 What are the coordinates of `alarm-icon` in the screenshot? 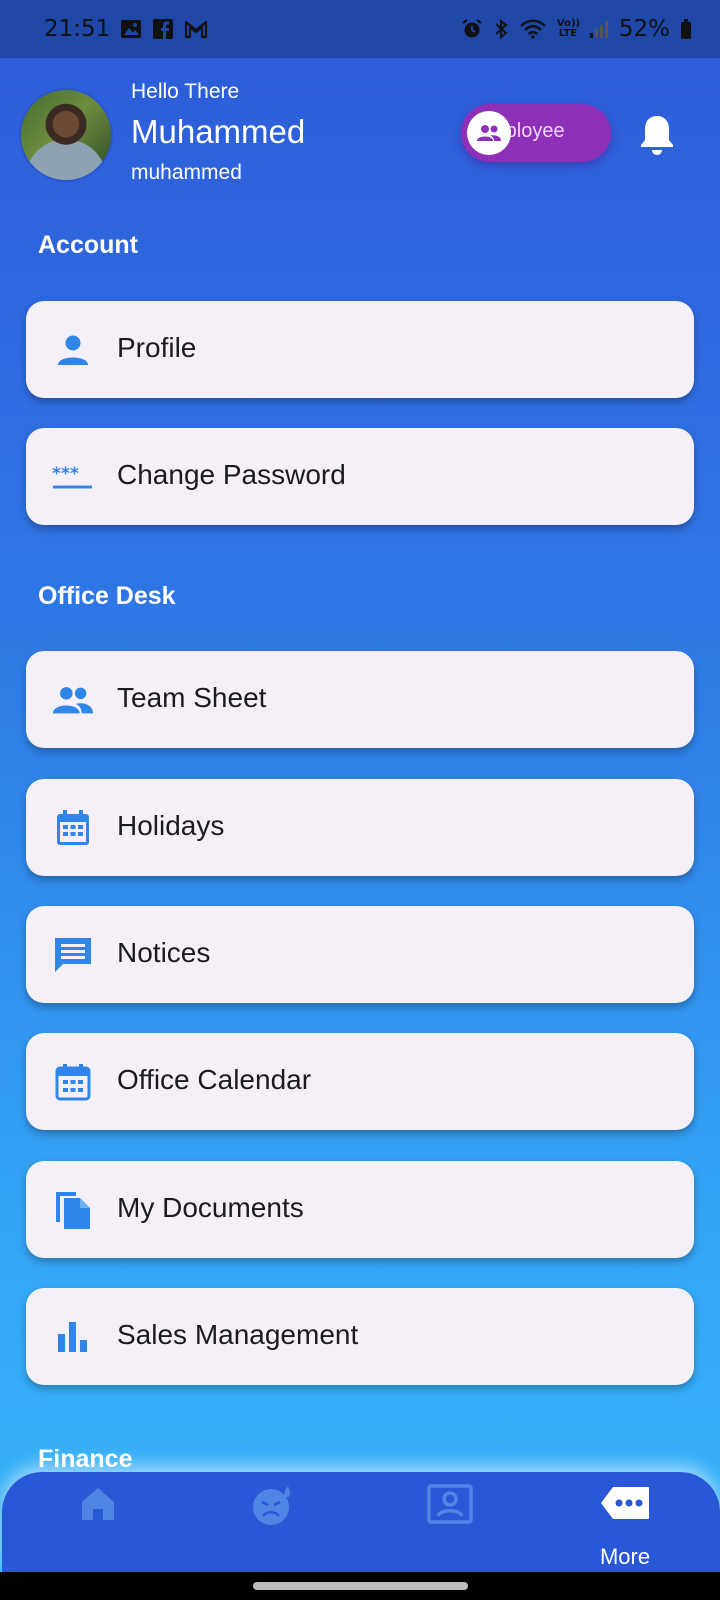 It's located at (472, 29).